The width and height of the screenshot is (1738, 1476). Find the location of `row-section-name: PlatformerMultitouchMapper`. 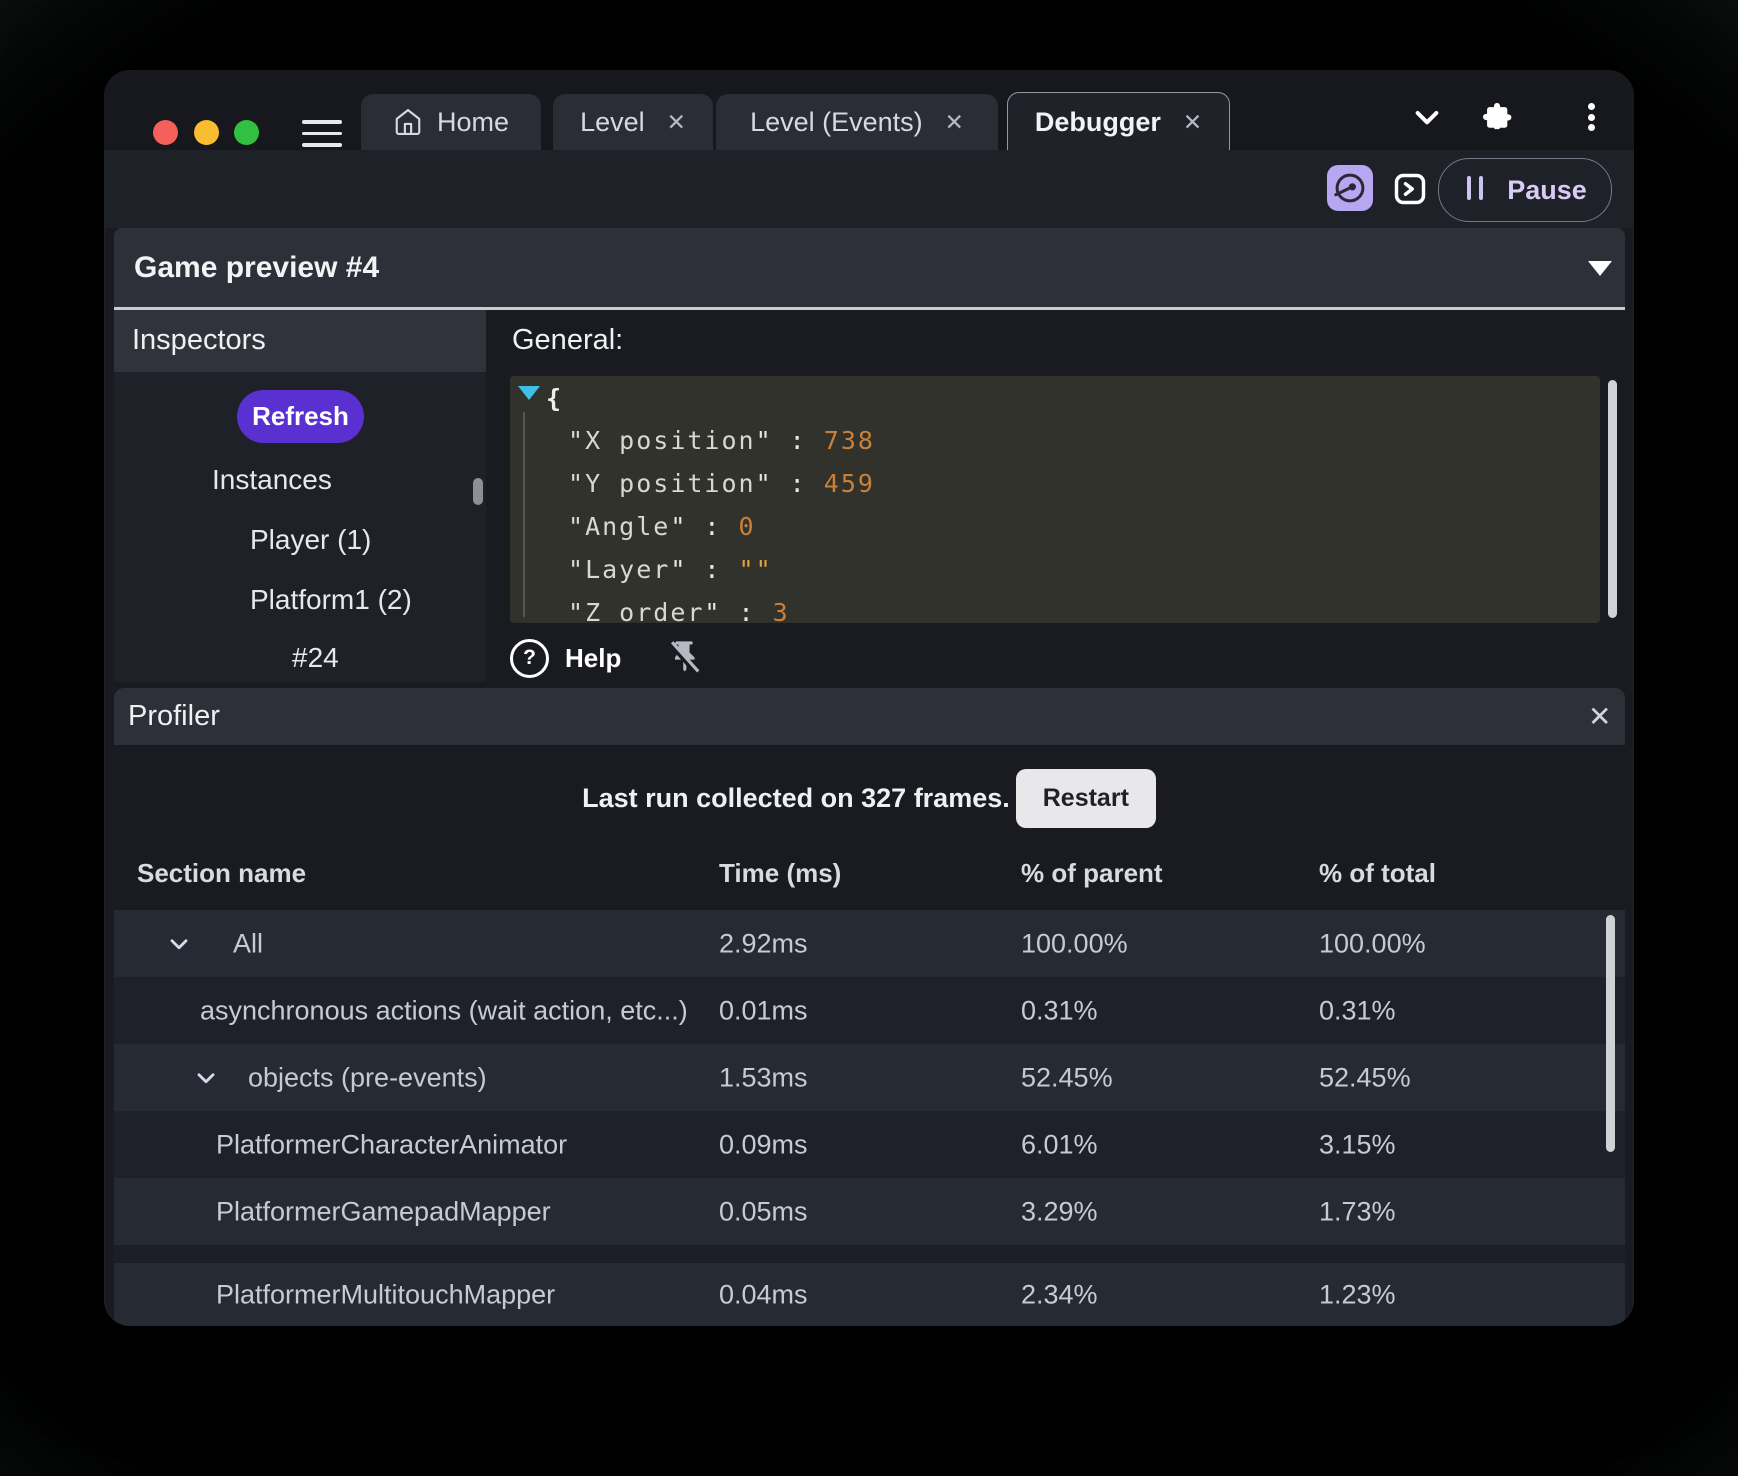

row-section-name: PlatformerMultitouchMapper is located at coordinates (386, 1294).